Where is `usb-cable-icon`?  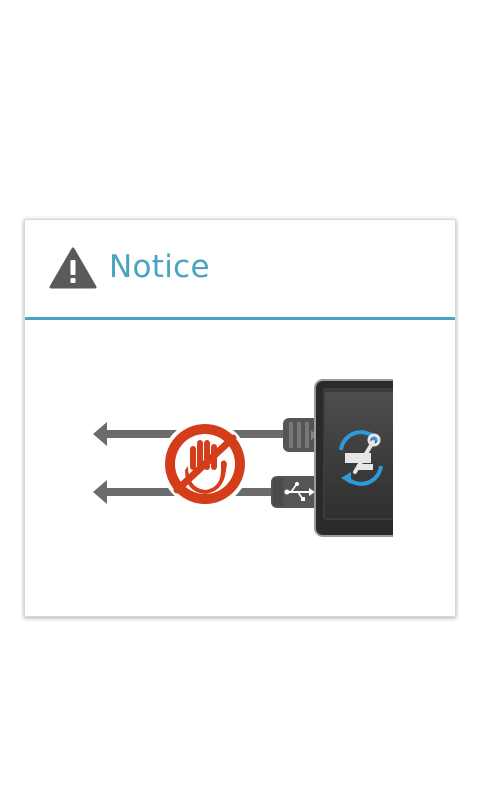 usb-cable-icon is located at coordinates (295, 492).